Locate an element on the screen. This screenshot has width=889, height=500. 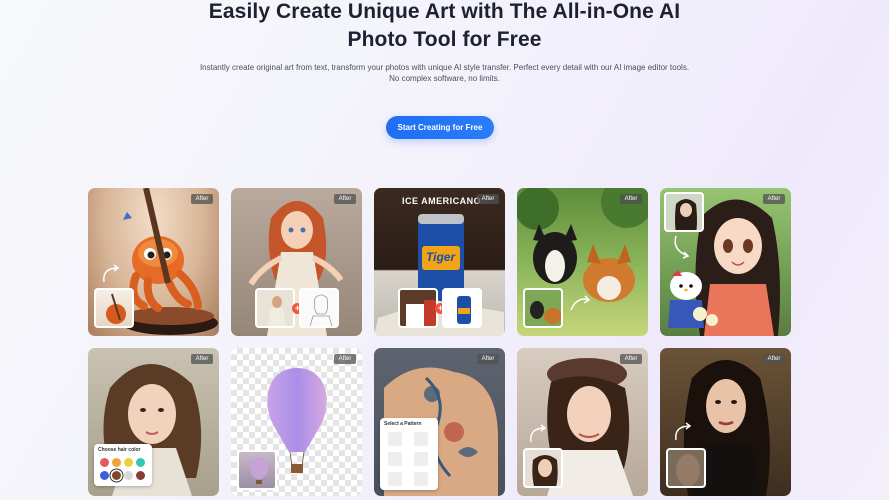
title-line-2: Photo Tool for Free is located at coordinates (444, 39).